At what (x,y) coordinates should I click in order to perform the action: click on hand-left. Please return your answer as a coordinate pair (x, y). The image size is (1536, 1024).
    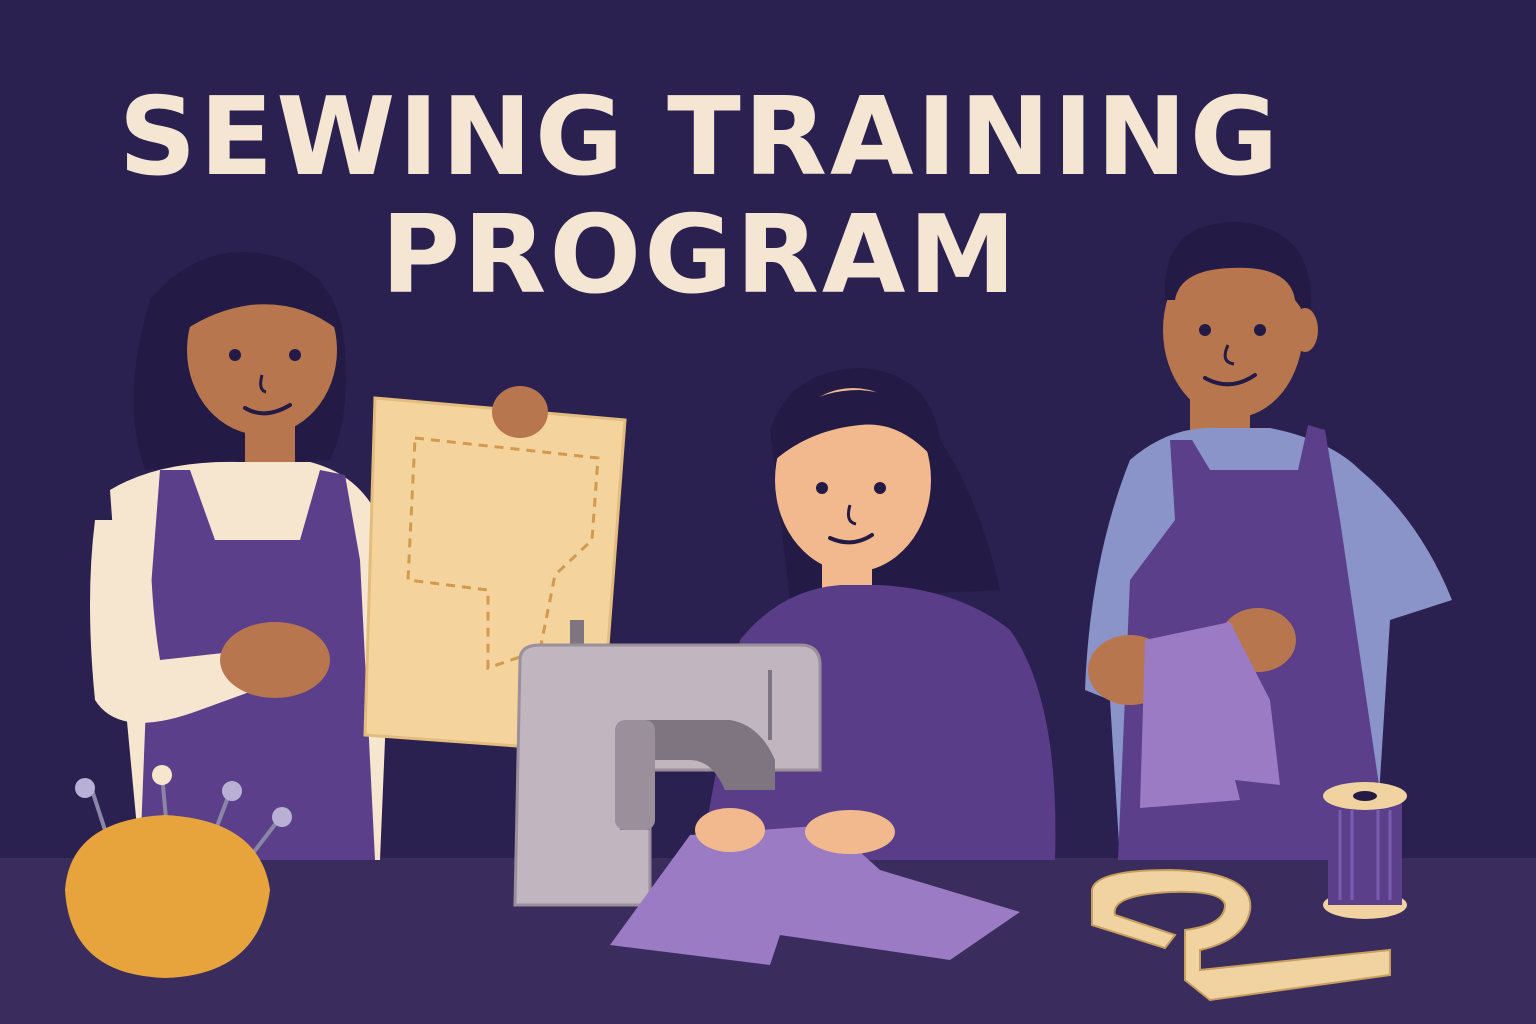
    Looking at the image, I should click on (730, 830).